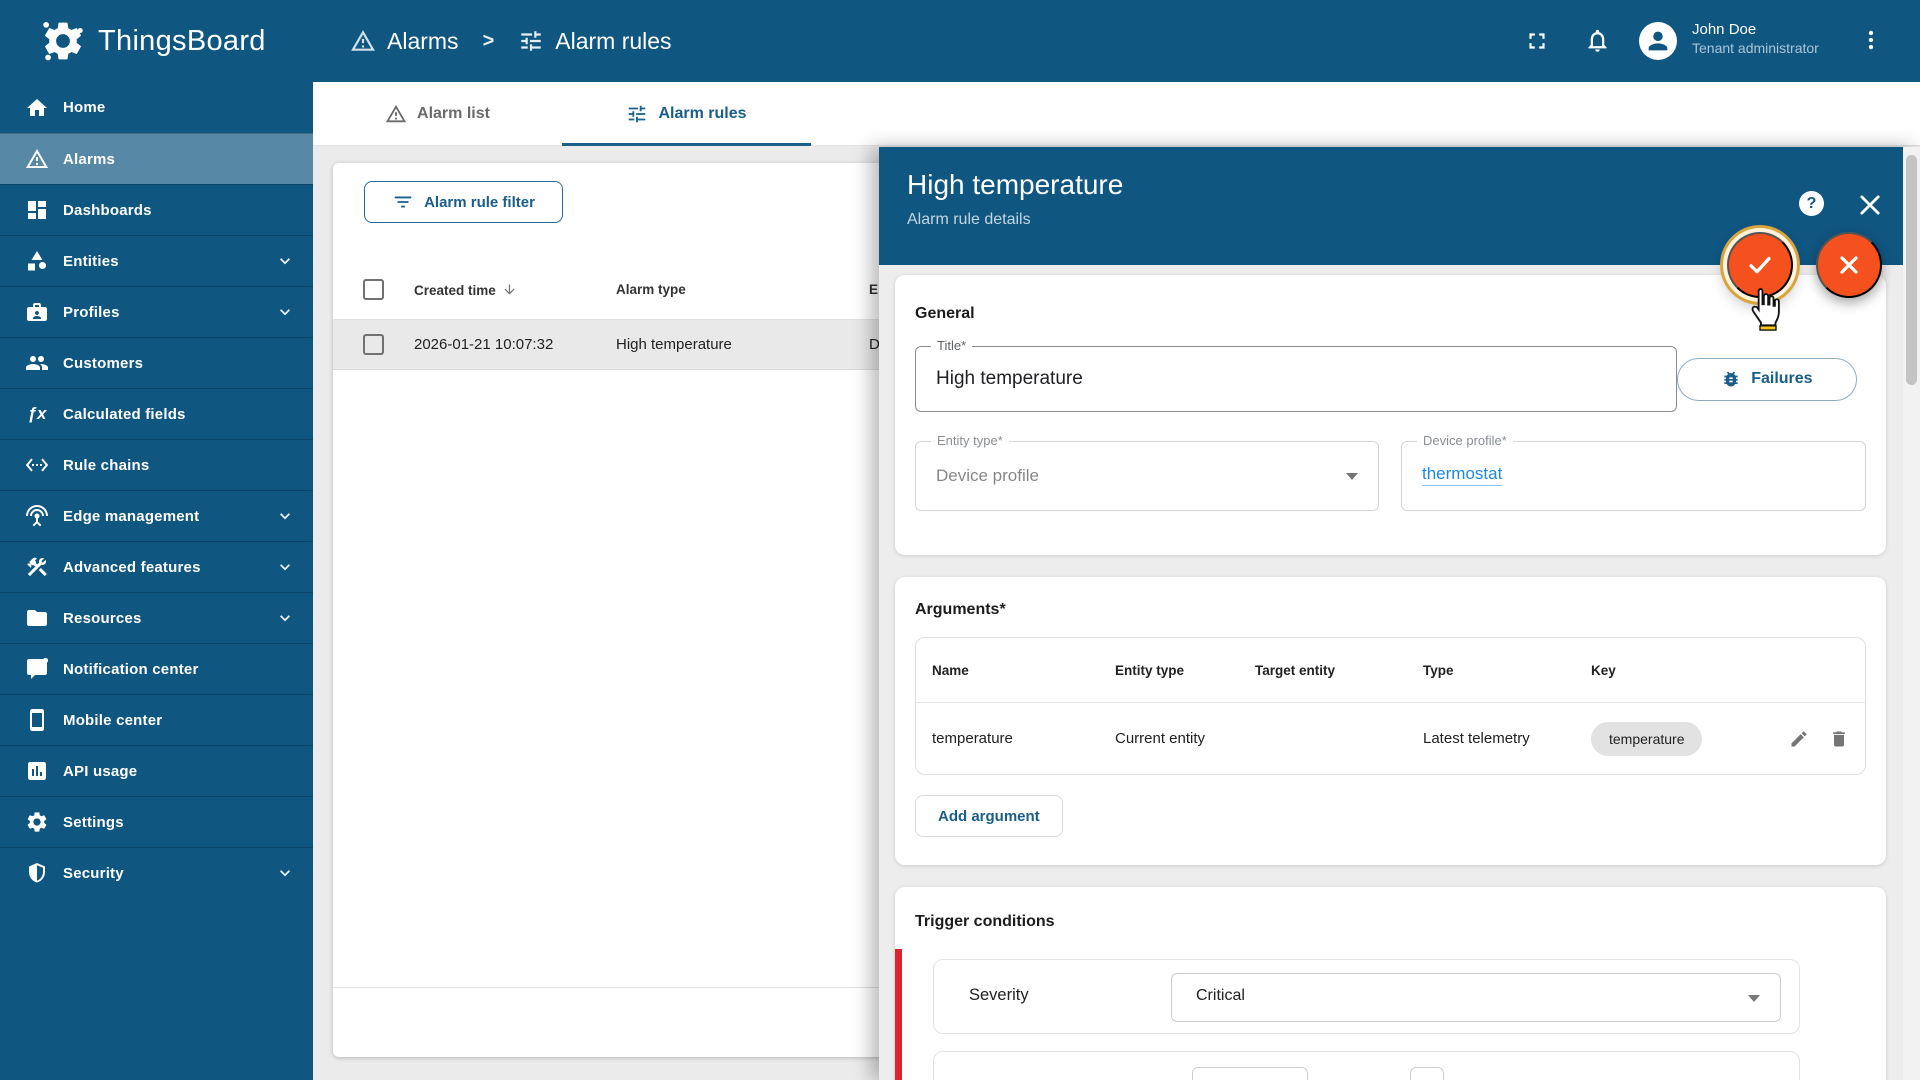 This screenshot has width=1920, height=1080. I want to click on settings-gear-icon, so click(37, 822).